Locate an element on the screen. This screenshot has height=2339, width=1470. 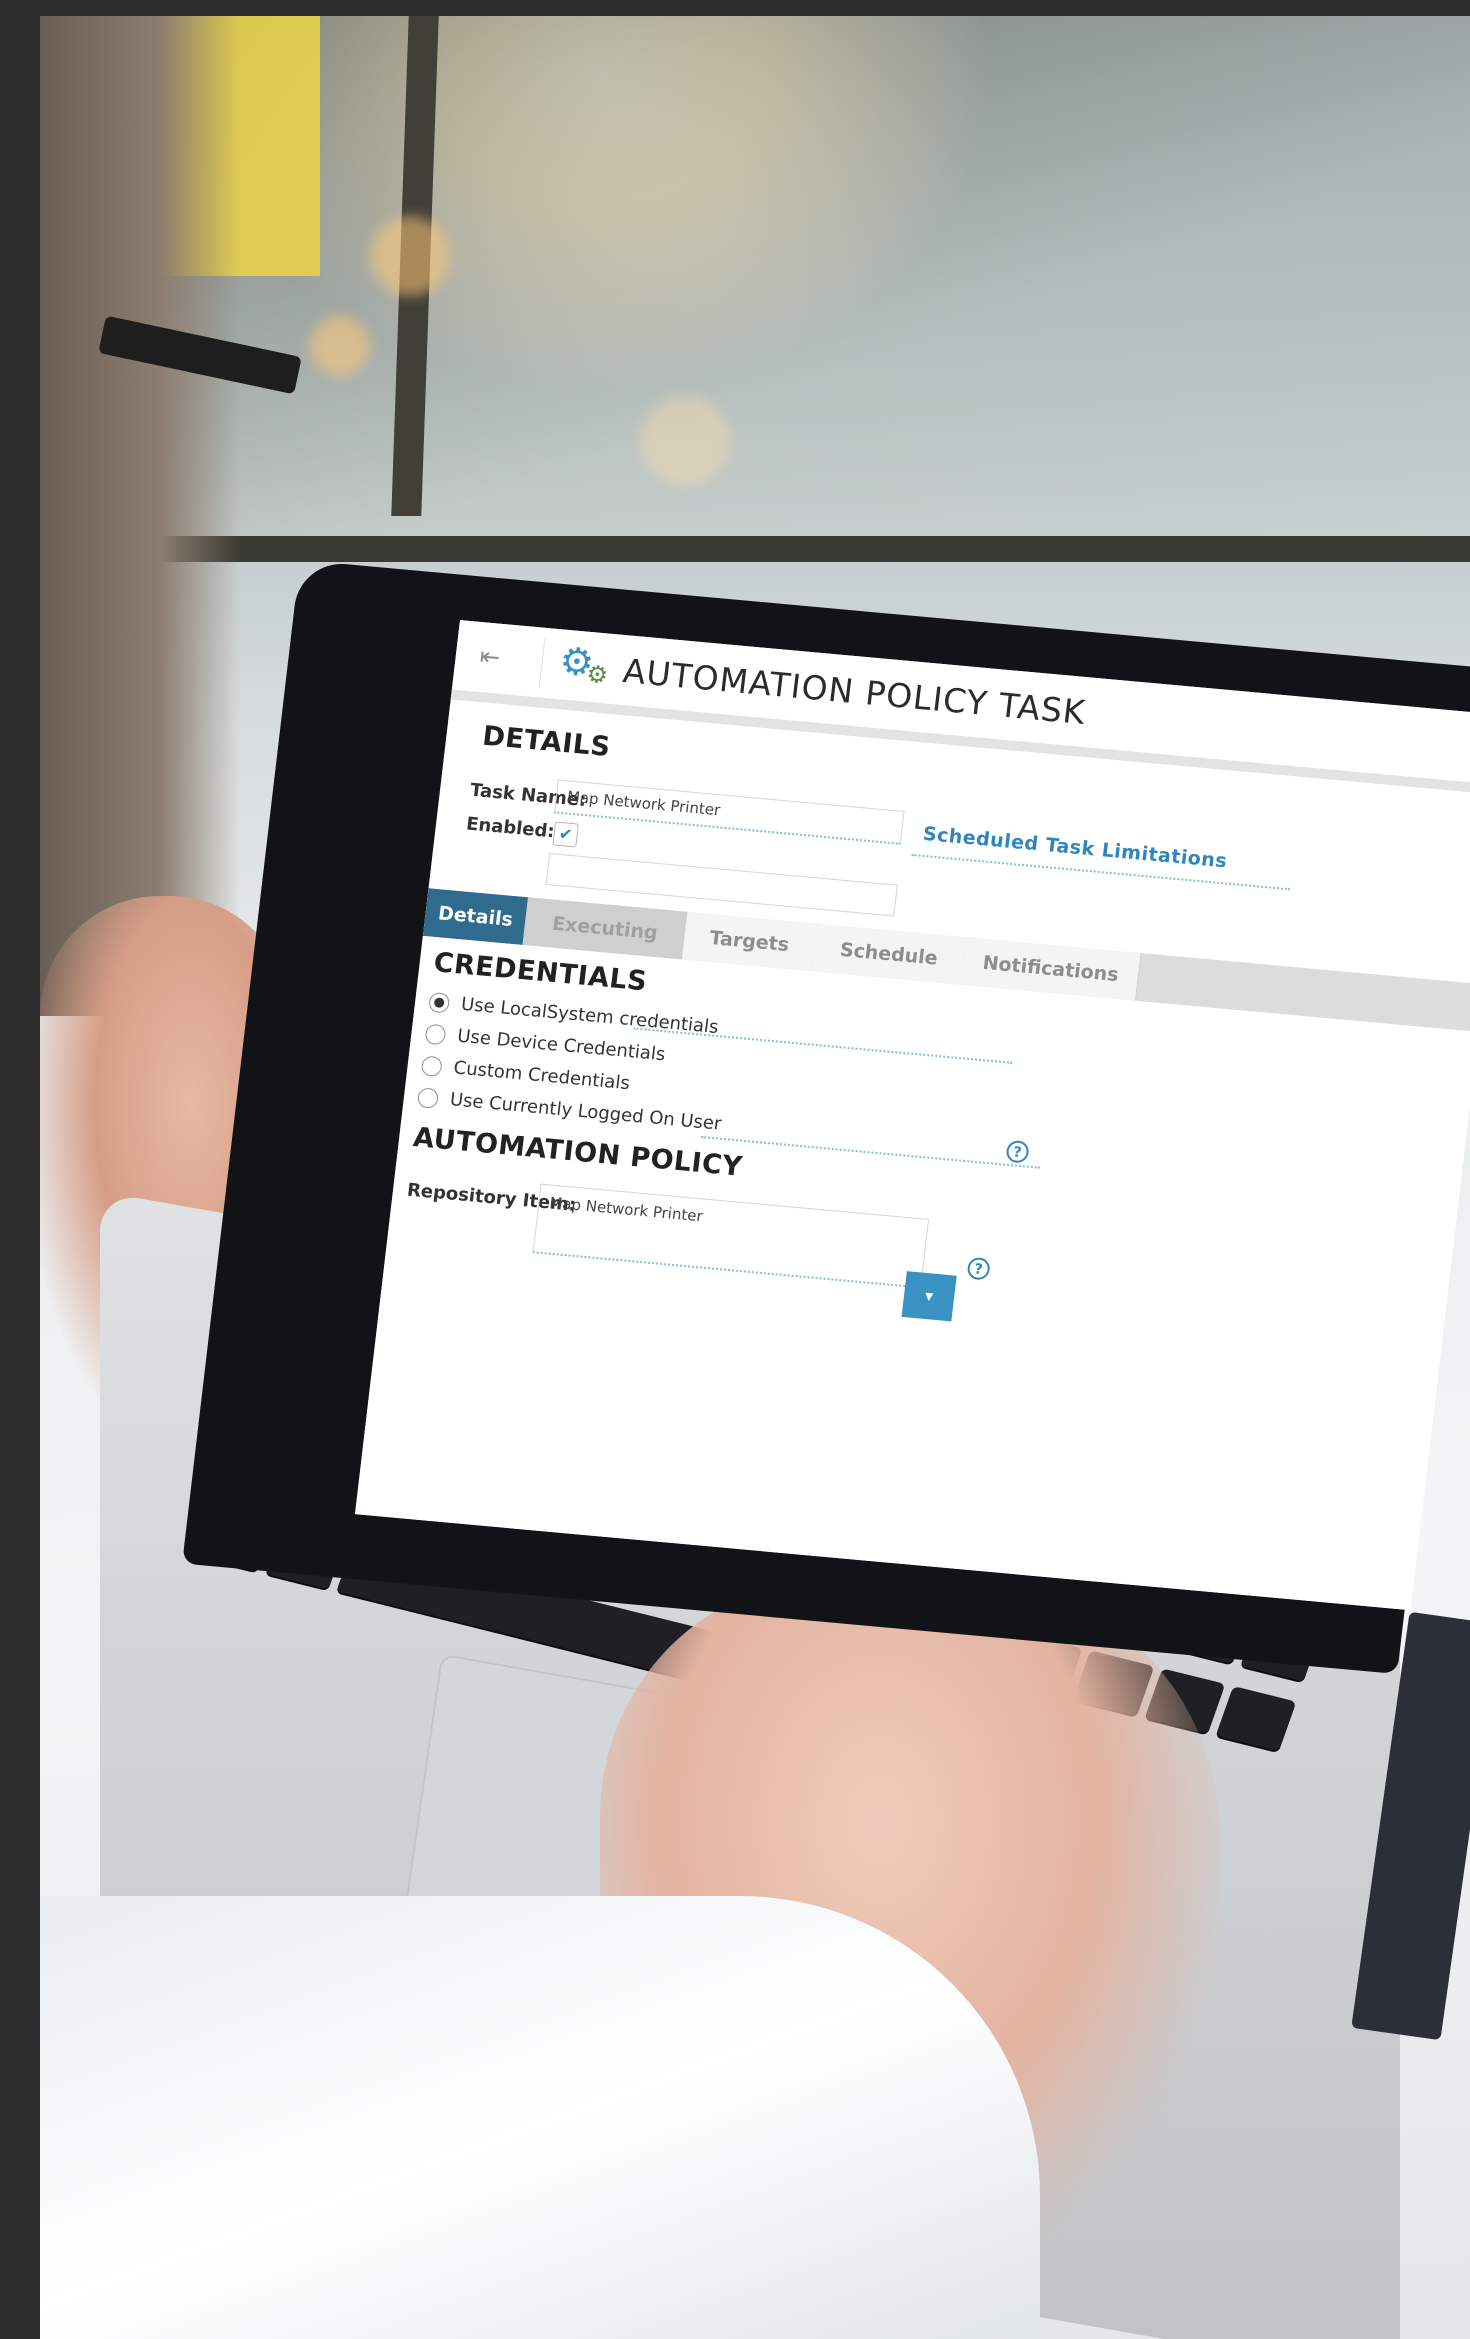
person-head is located at coordinates (140, 516).